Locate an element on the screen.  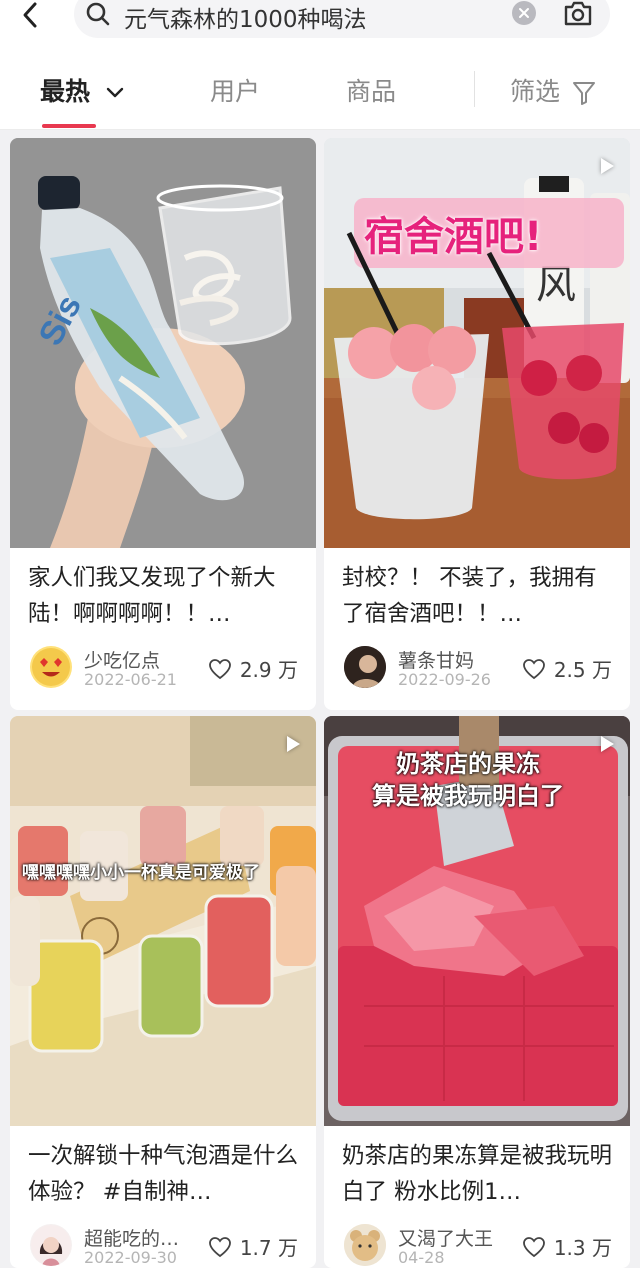
cover-overlay-text-line1: 奶茶店的果冻 is located at coordinates (468, 764).